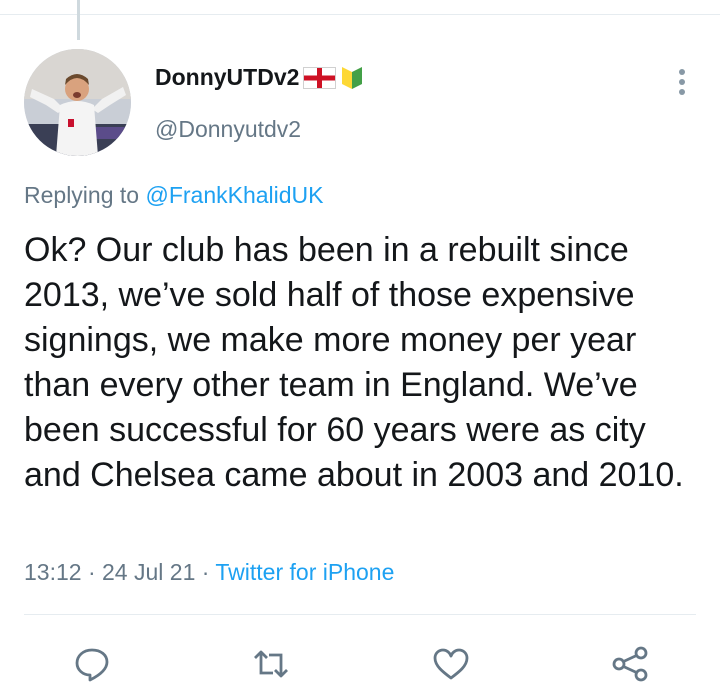  What do you see at coordinates (682, 72) in the screenshot?
I see `more-vertical-icon` at bounding box center [682, 72].